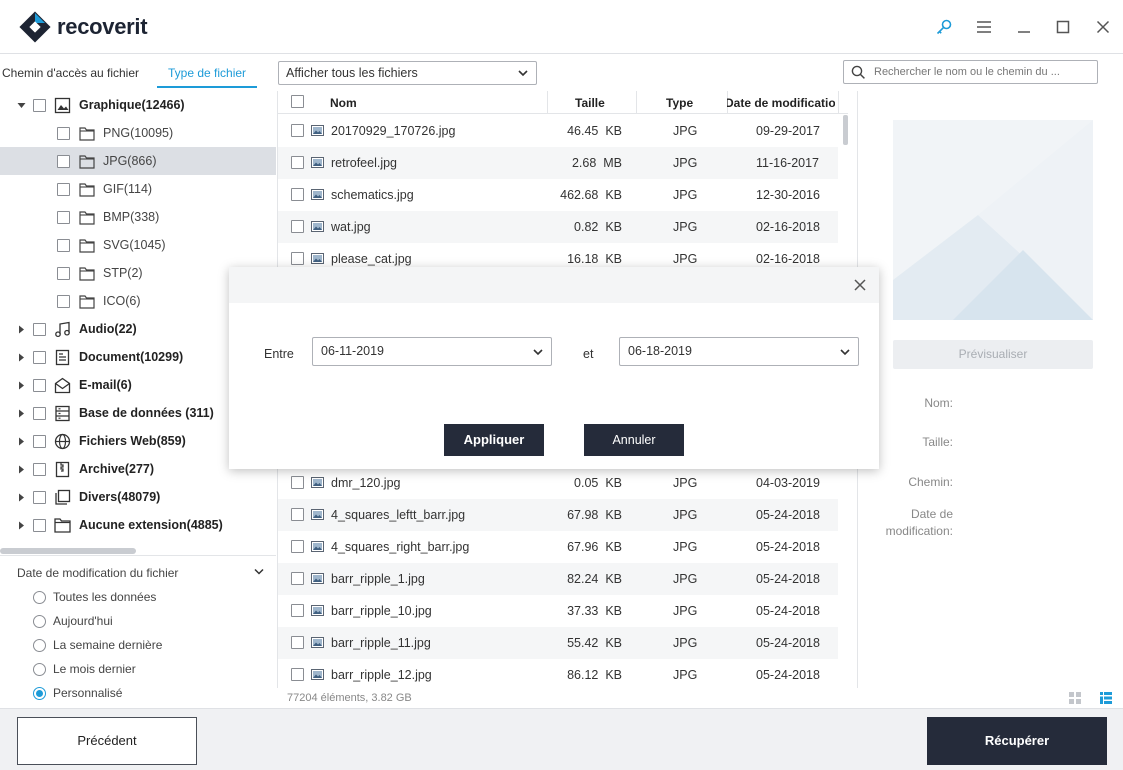 The image size is (1123, 770). Describe the element at coordinates (73, 621) in the screenshot. I see `radio-today: Aujourd'hui` at that location.